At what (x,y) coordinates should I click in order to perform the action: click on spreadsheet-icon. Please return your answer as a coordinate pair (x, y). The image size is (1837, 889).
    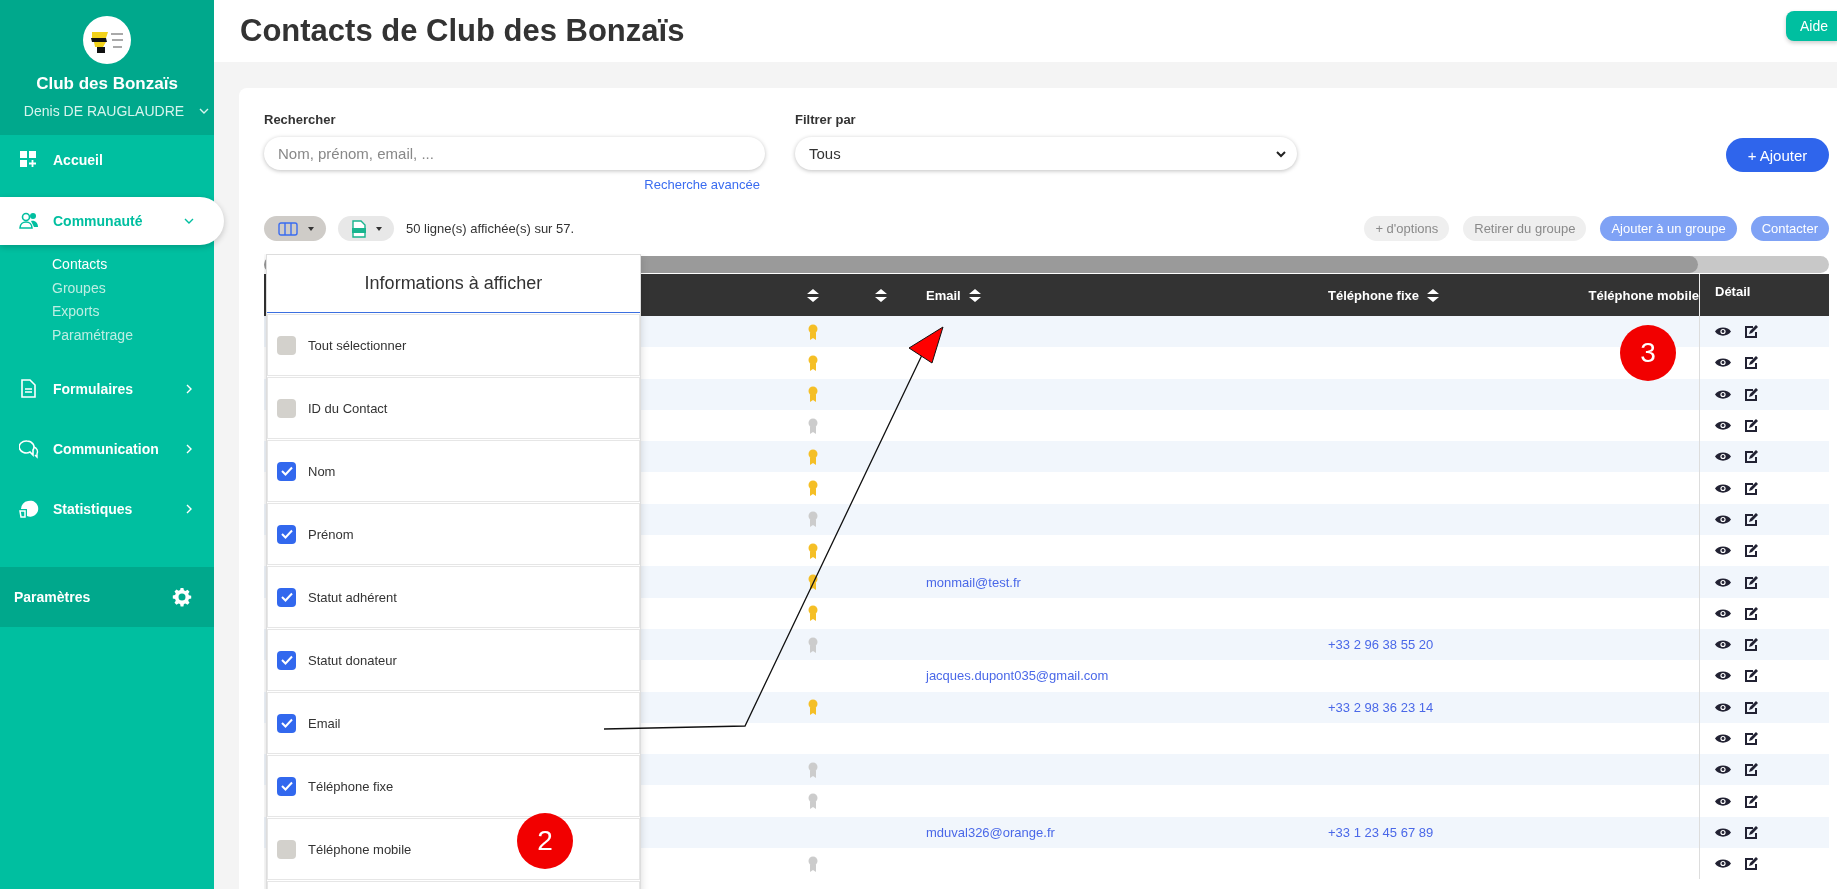
    Looking at the image, I should click on (359, 228).